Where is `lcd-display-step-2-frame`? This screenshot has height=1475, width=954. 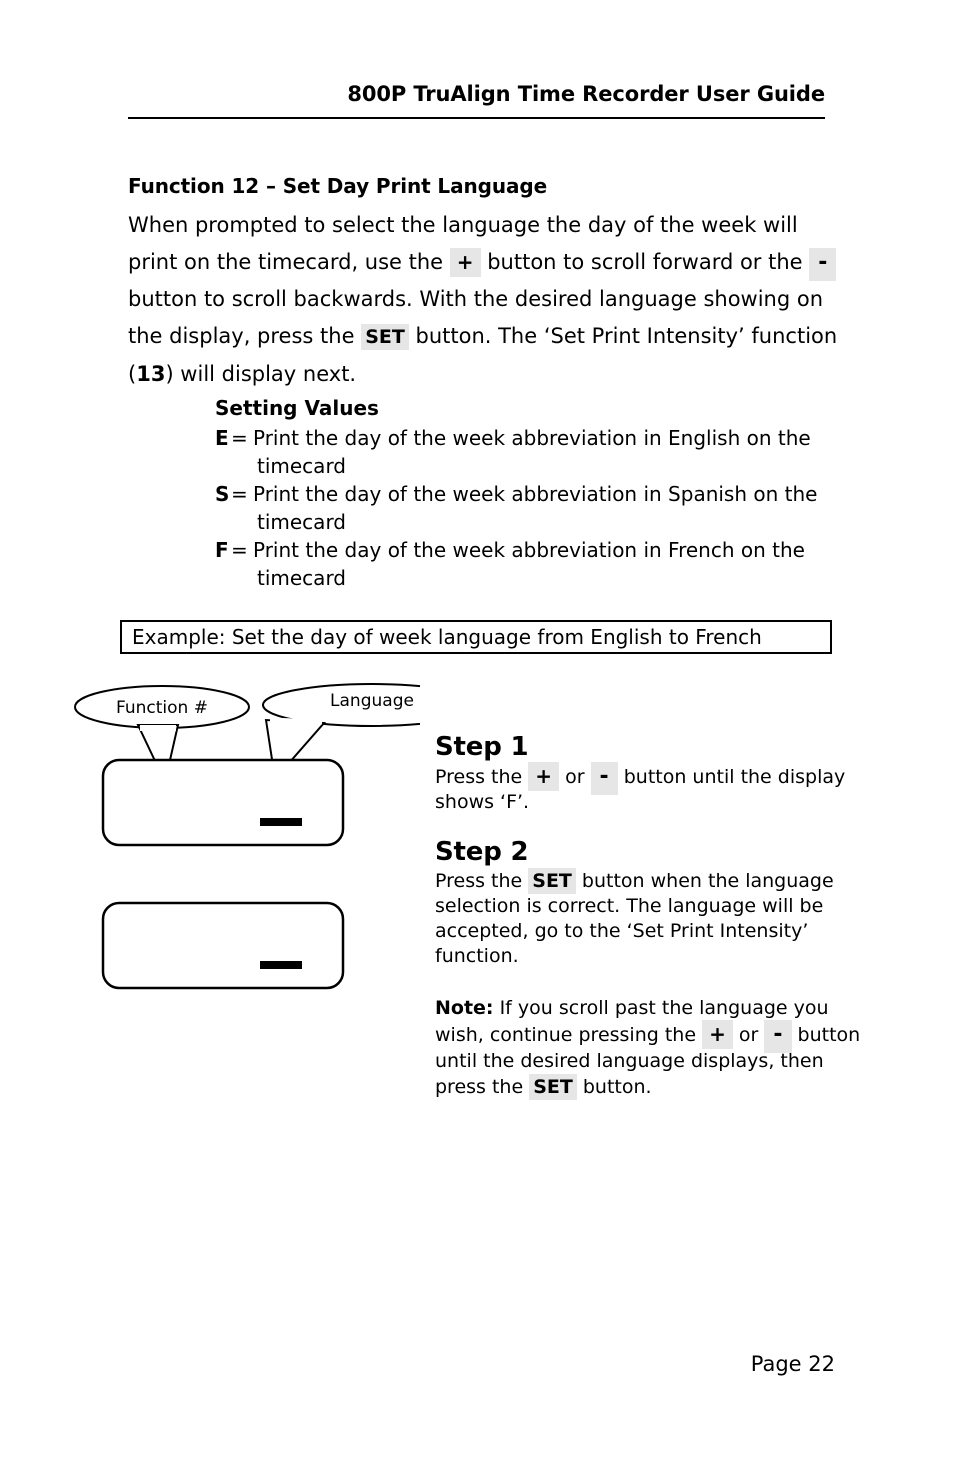
lcd-display-step-2-frame is located at coordinates (223, 945).